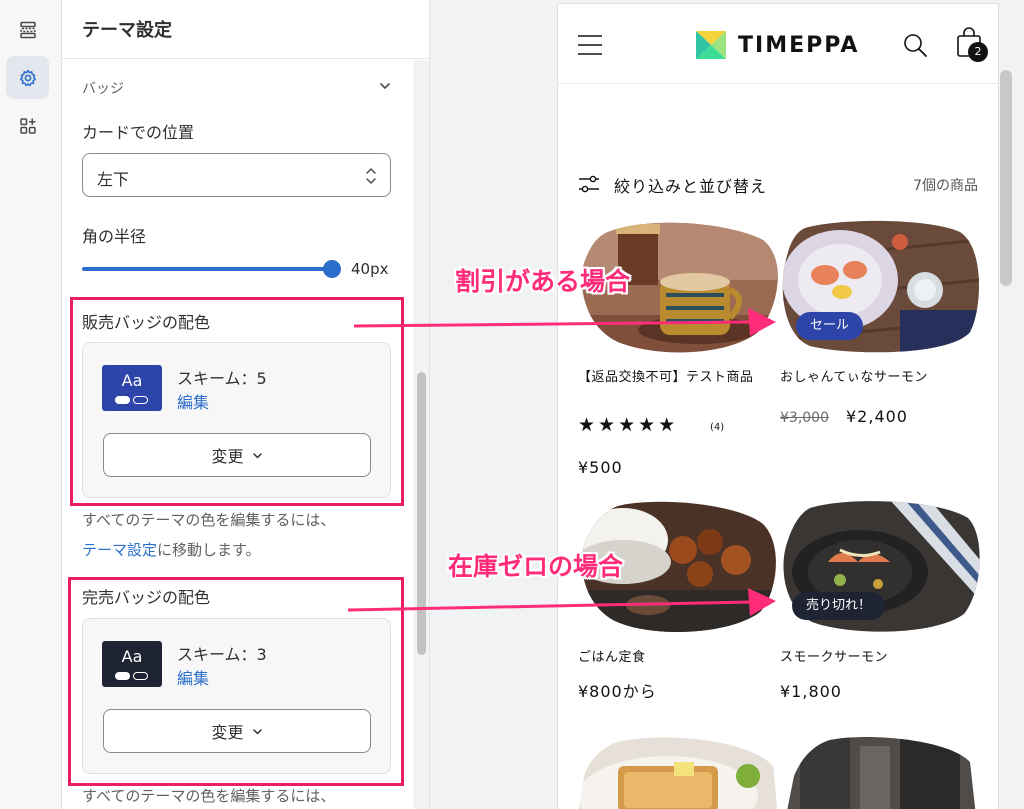 The image size is (1024, 809). I want to click on product-count: 7個の商品, so click(945, 186).